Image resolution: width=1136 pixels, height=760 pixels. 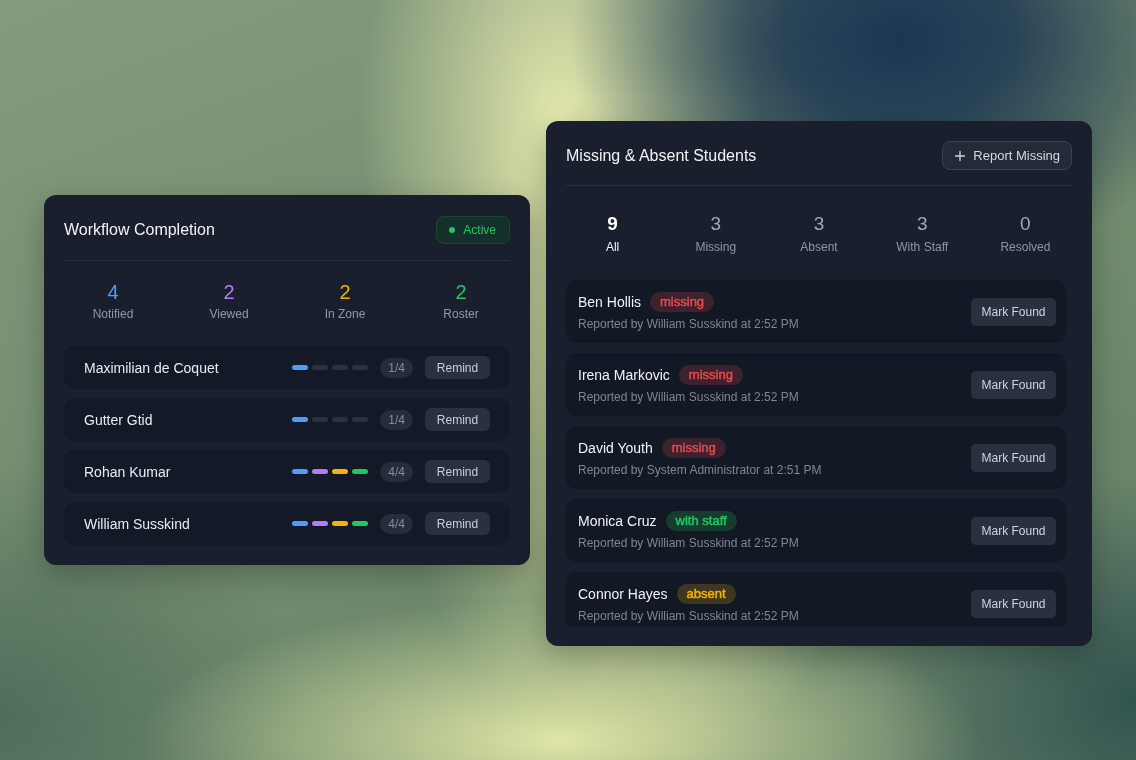 I want to click on student-name: William Susskind, so click(x=137, y=523).